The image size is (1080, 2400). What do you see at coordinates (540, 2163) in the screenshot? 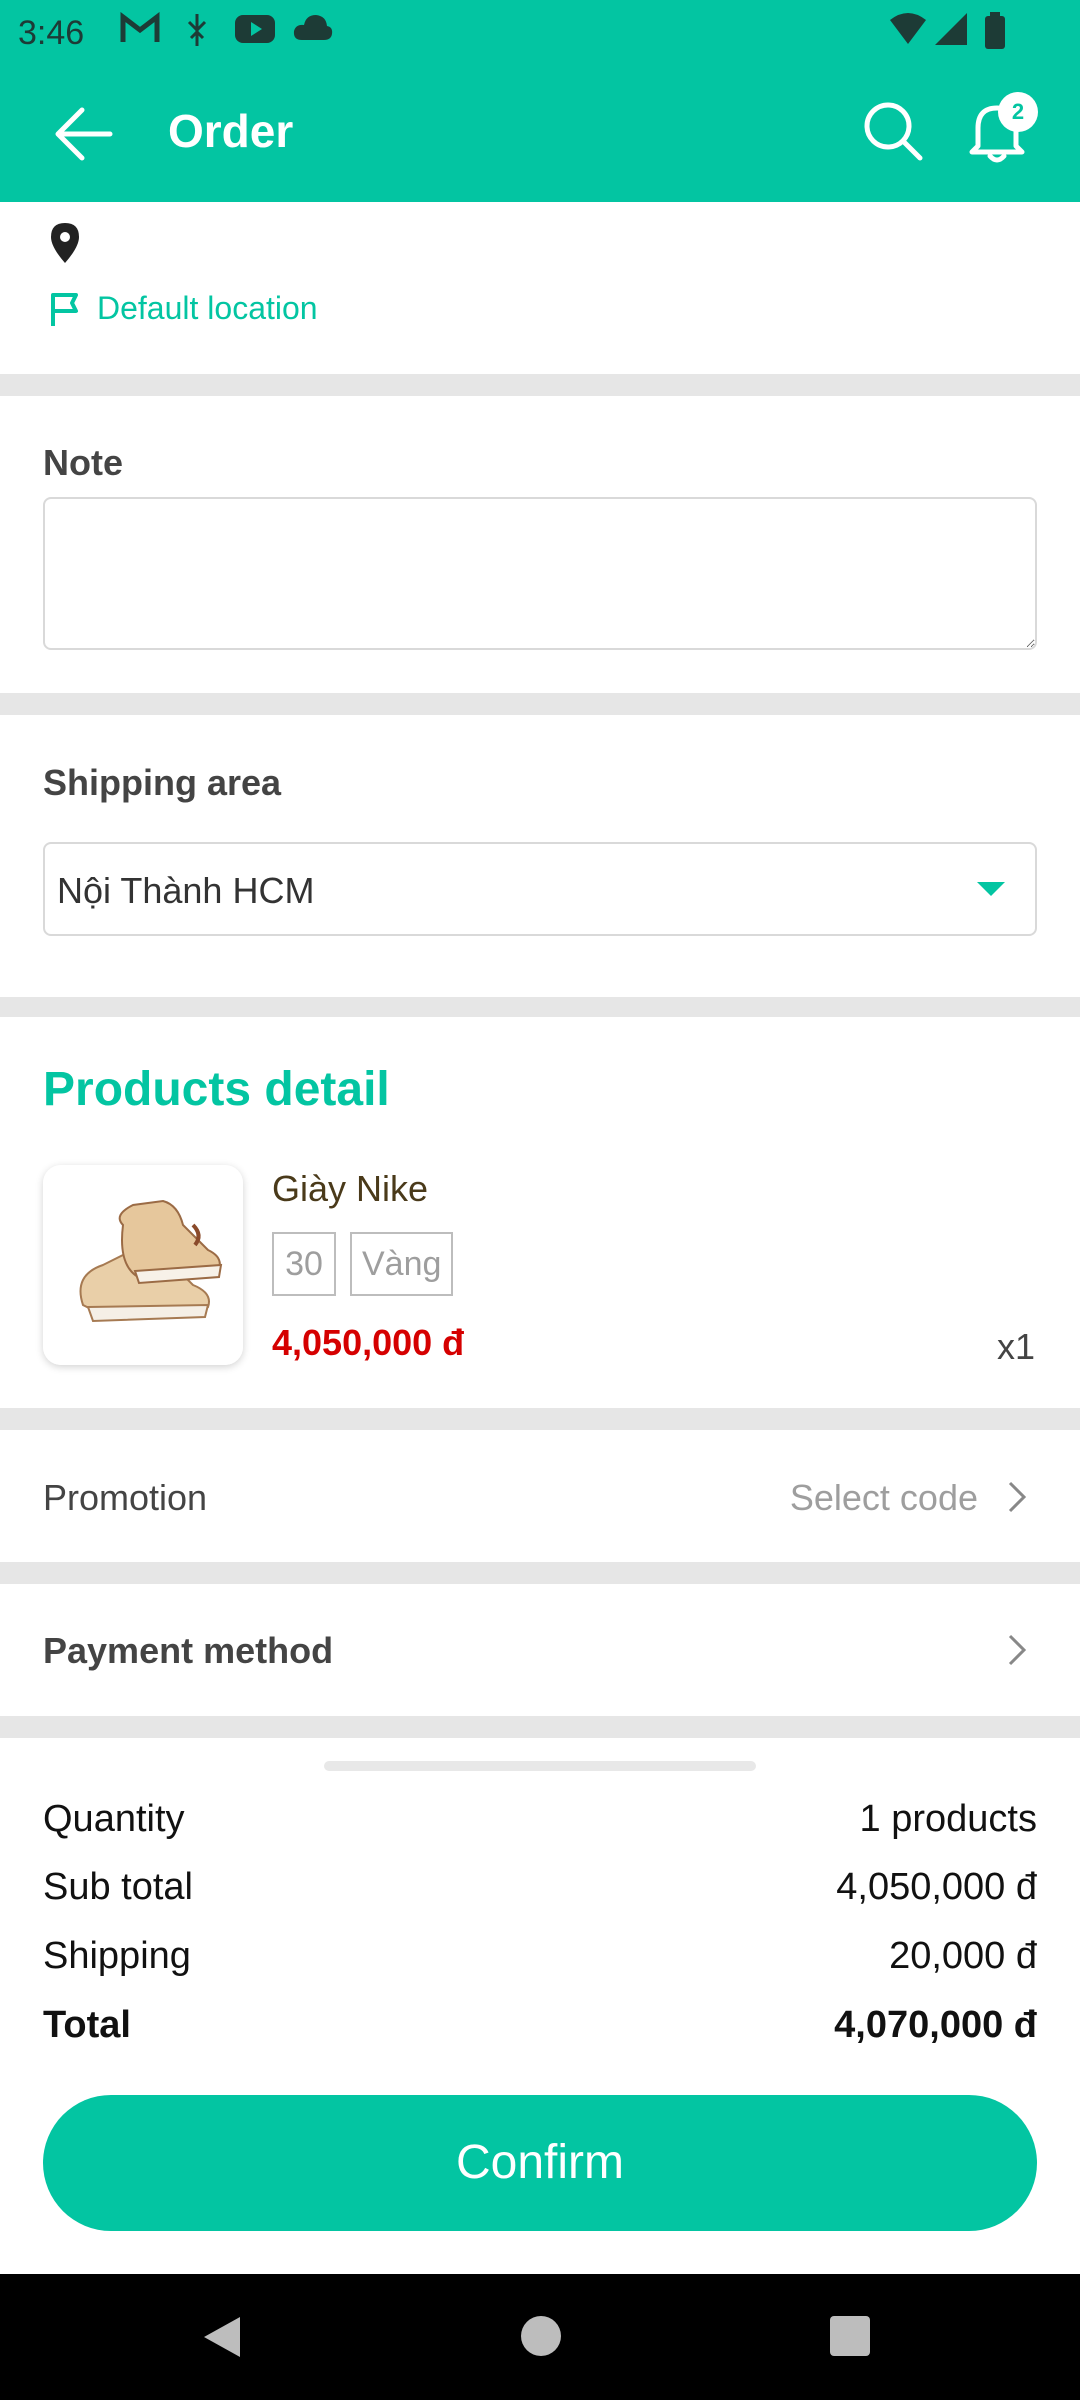
I see `confirm-button: Confirm` at bounding box center [540, 2163].